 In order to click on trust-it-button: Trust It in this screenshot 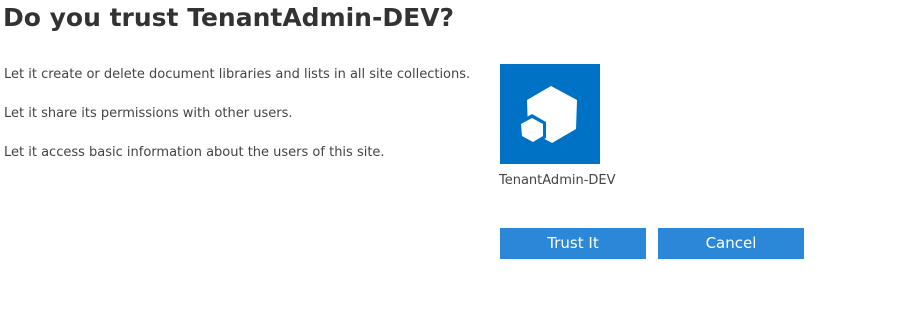, I will do `click(573, 243)`.